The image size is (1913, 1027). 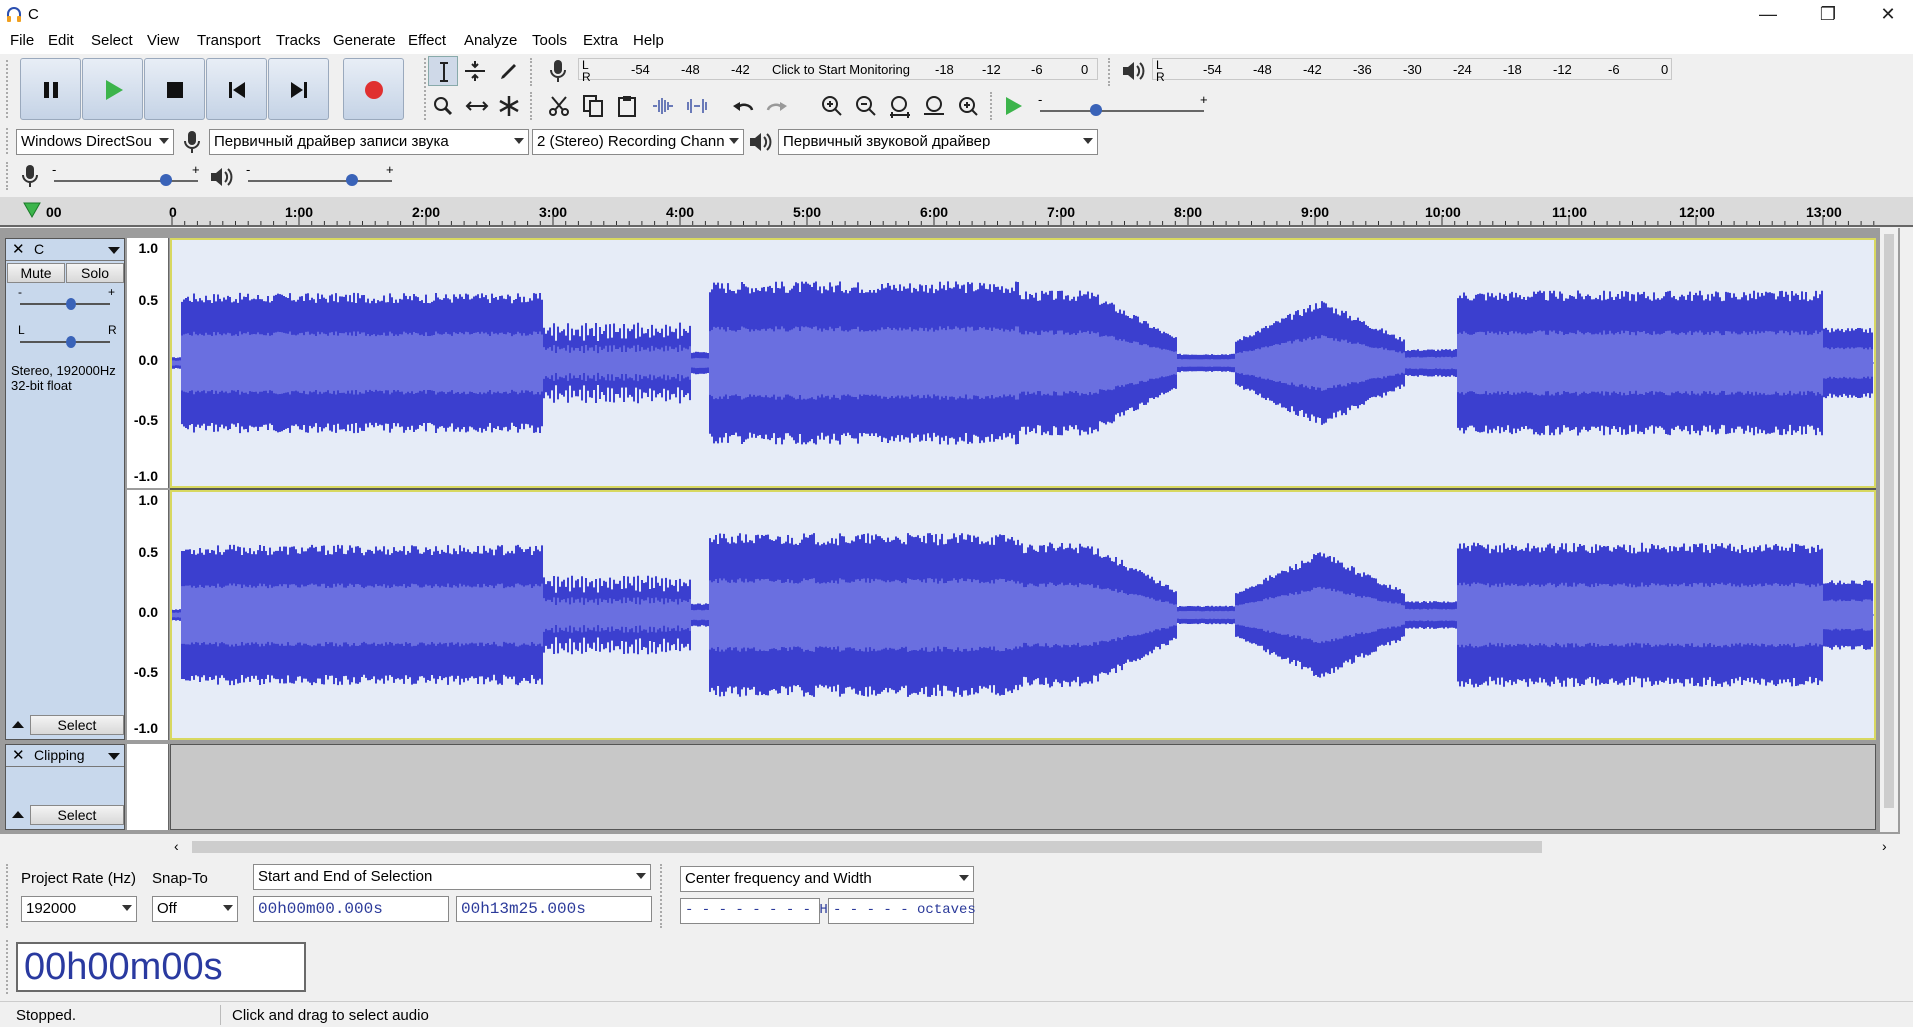 I want to click on menu-effect: Effect, so click(x=427, y=40).